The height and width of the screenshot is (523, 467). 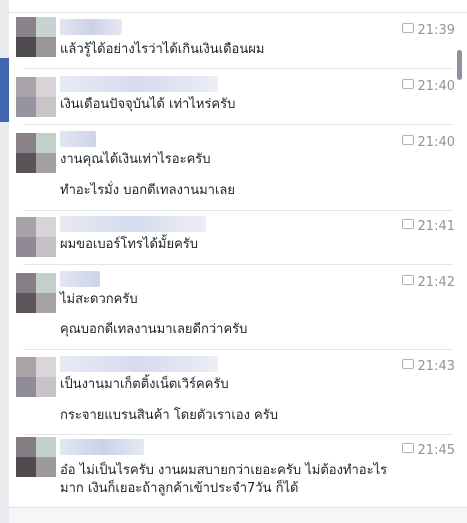 What do you see at coordinates (135, 159) in the screenshot?
I see `message-text: งานคุณได้เงินเท่าไรอะครับ` at bounding box center [135, 159].